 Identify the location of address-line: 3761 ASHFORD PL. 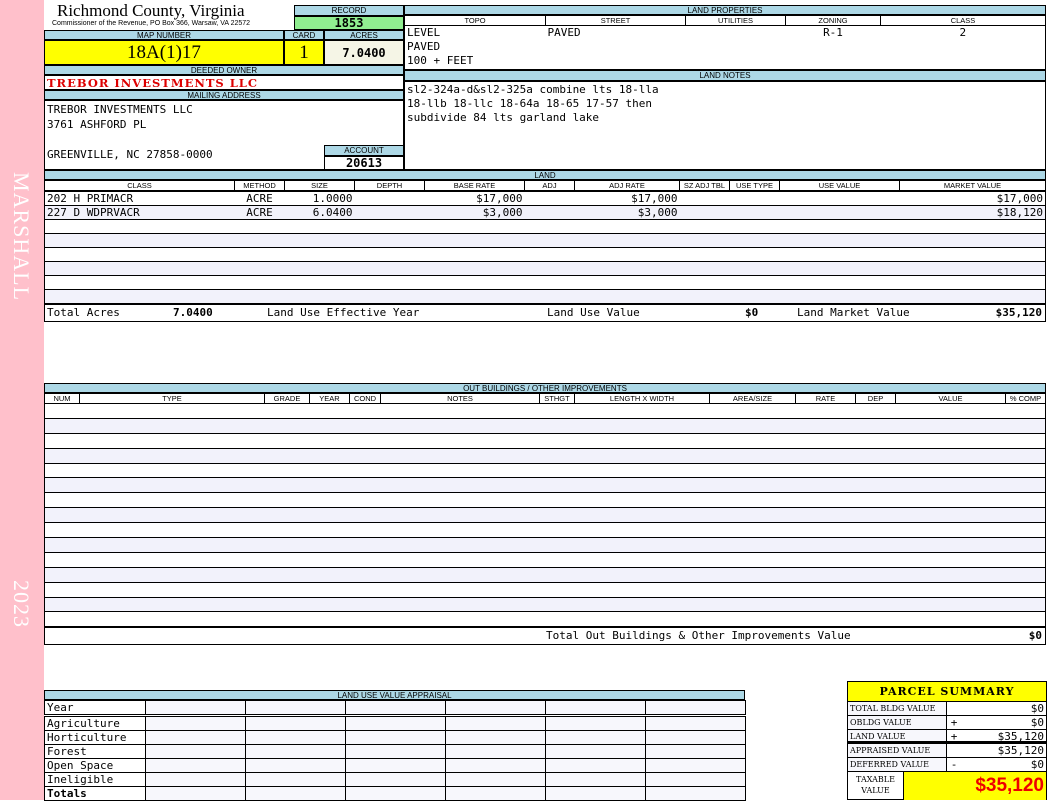
(97, 124).